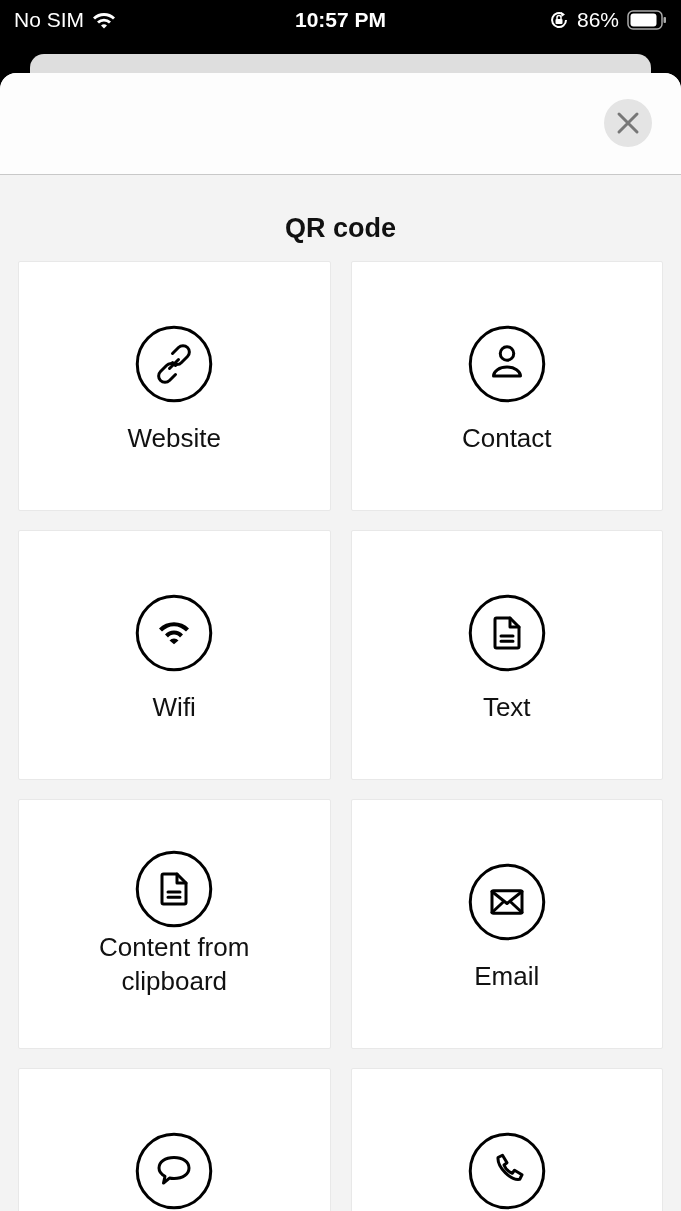 The height and width of the screenshot is (1211, 681). What do you see at coordinates (104, 19) in the screenshot?
I see `wifi-signal-icon` at bounding box center [104, 19].